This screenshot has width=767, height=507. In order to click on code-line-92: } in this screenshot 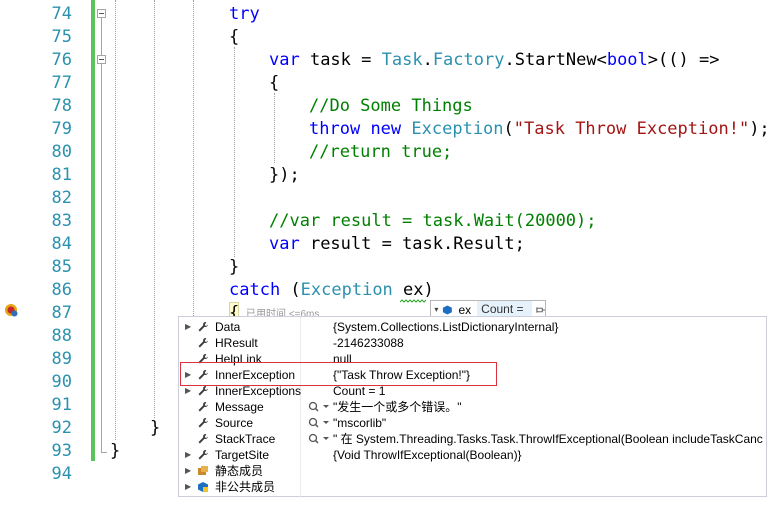, I will do `click(155, 428)`.